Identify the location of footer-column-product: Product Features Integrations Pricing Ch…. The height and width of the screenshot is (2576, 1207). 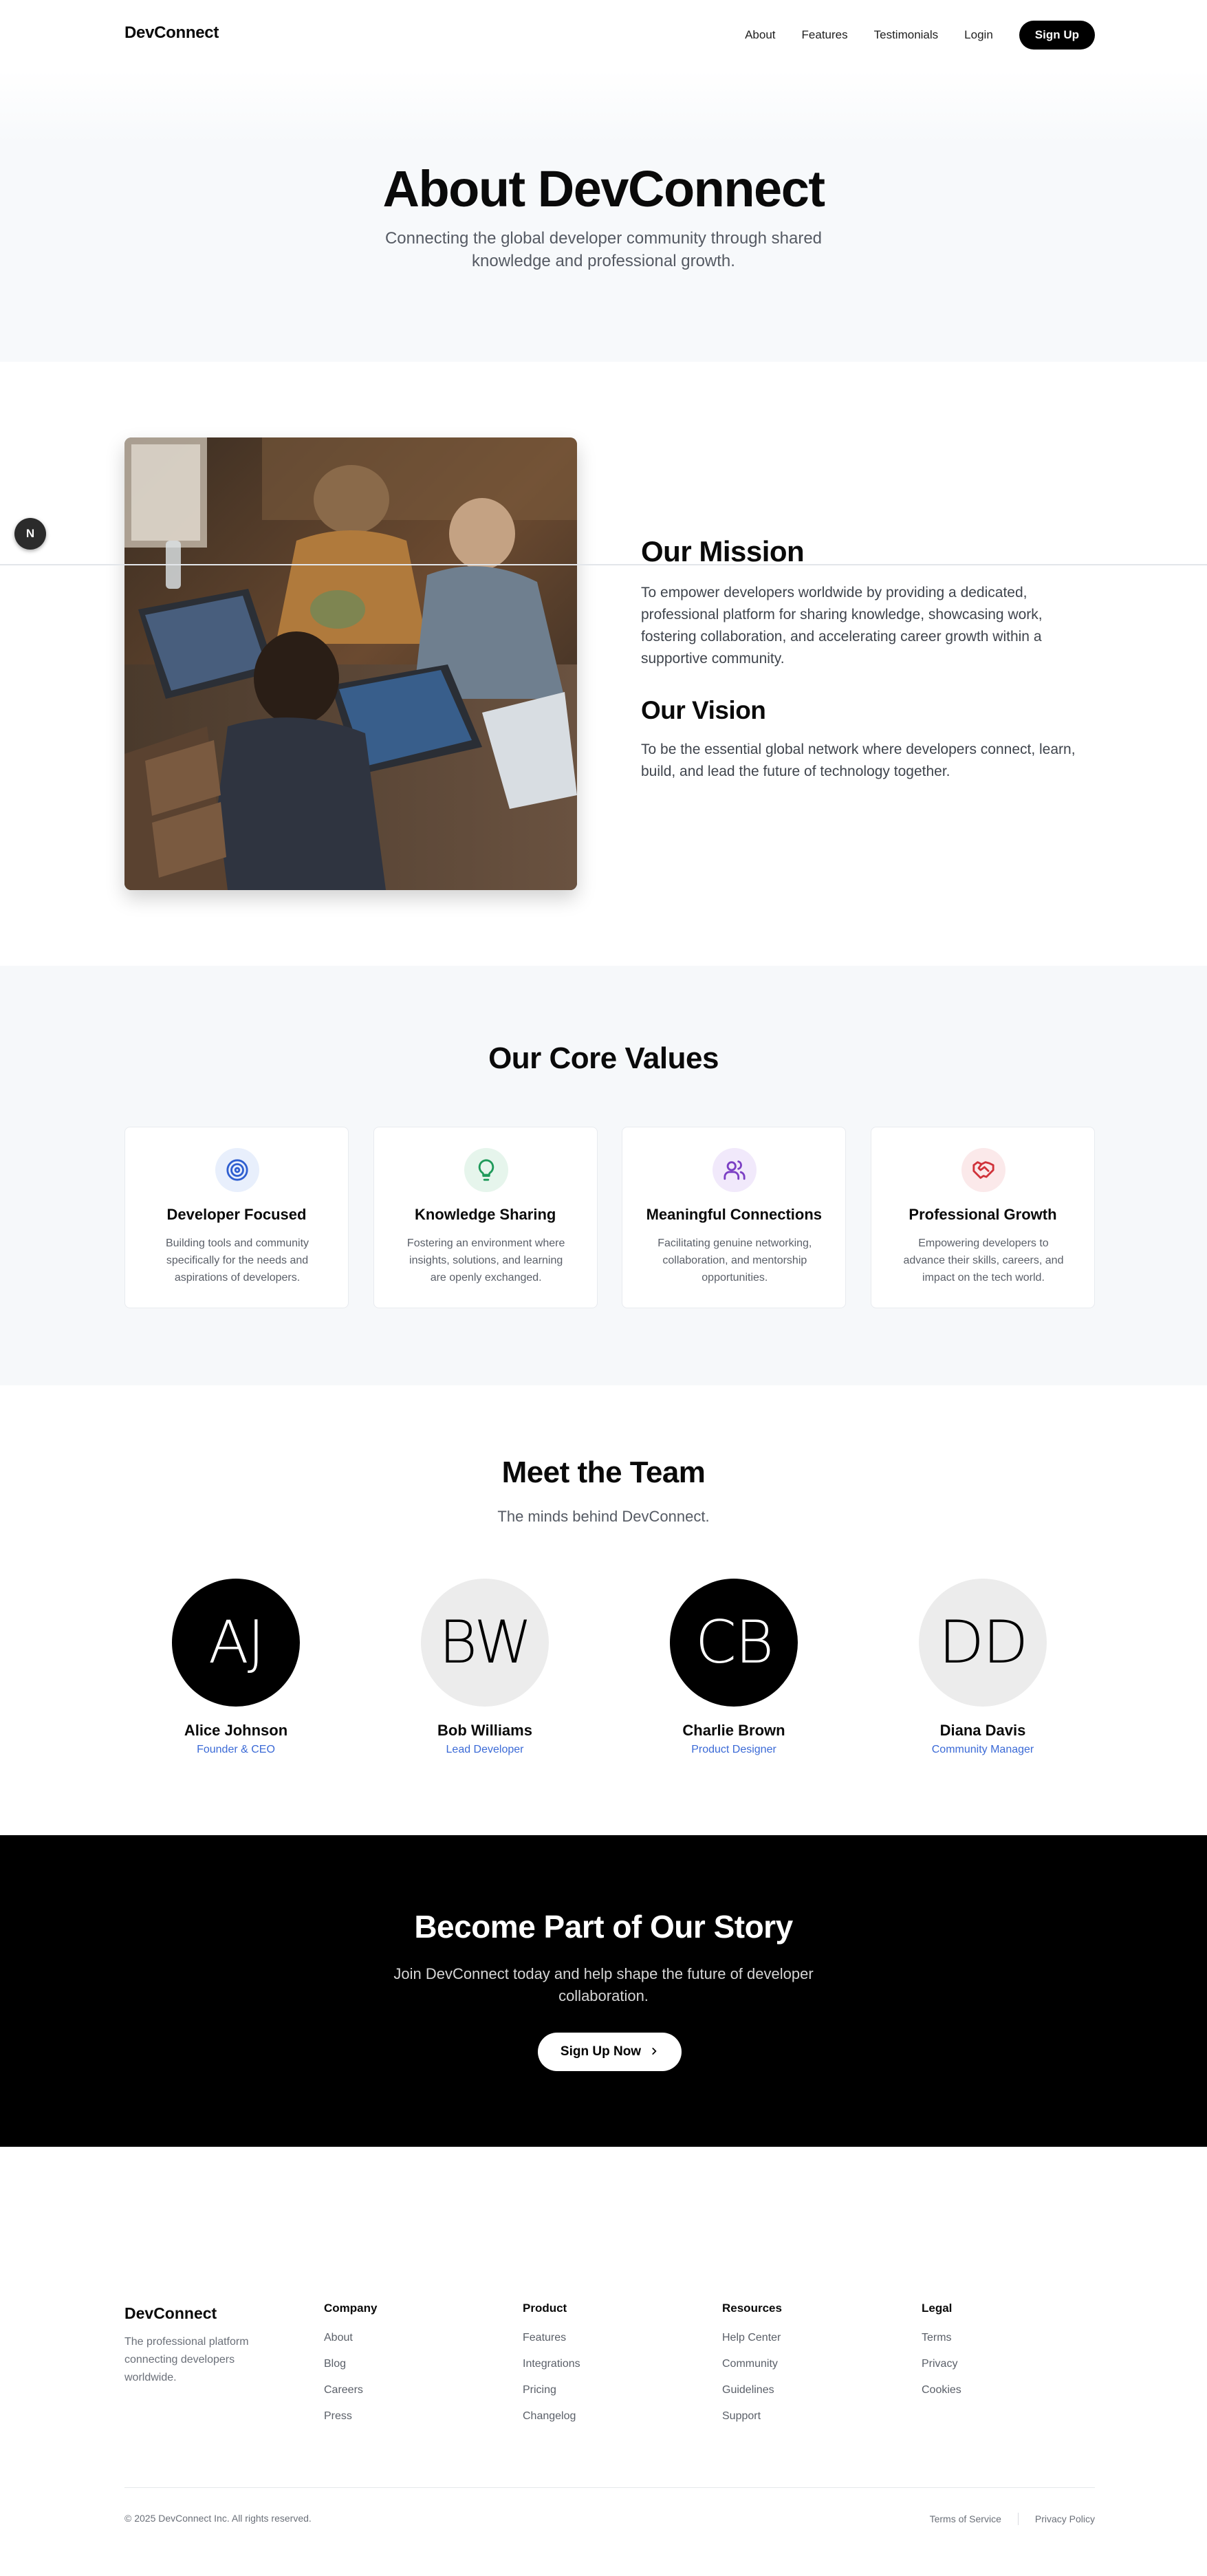
(551, 2369).